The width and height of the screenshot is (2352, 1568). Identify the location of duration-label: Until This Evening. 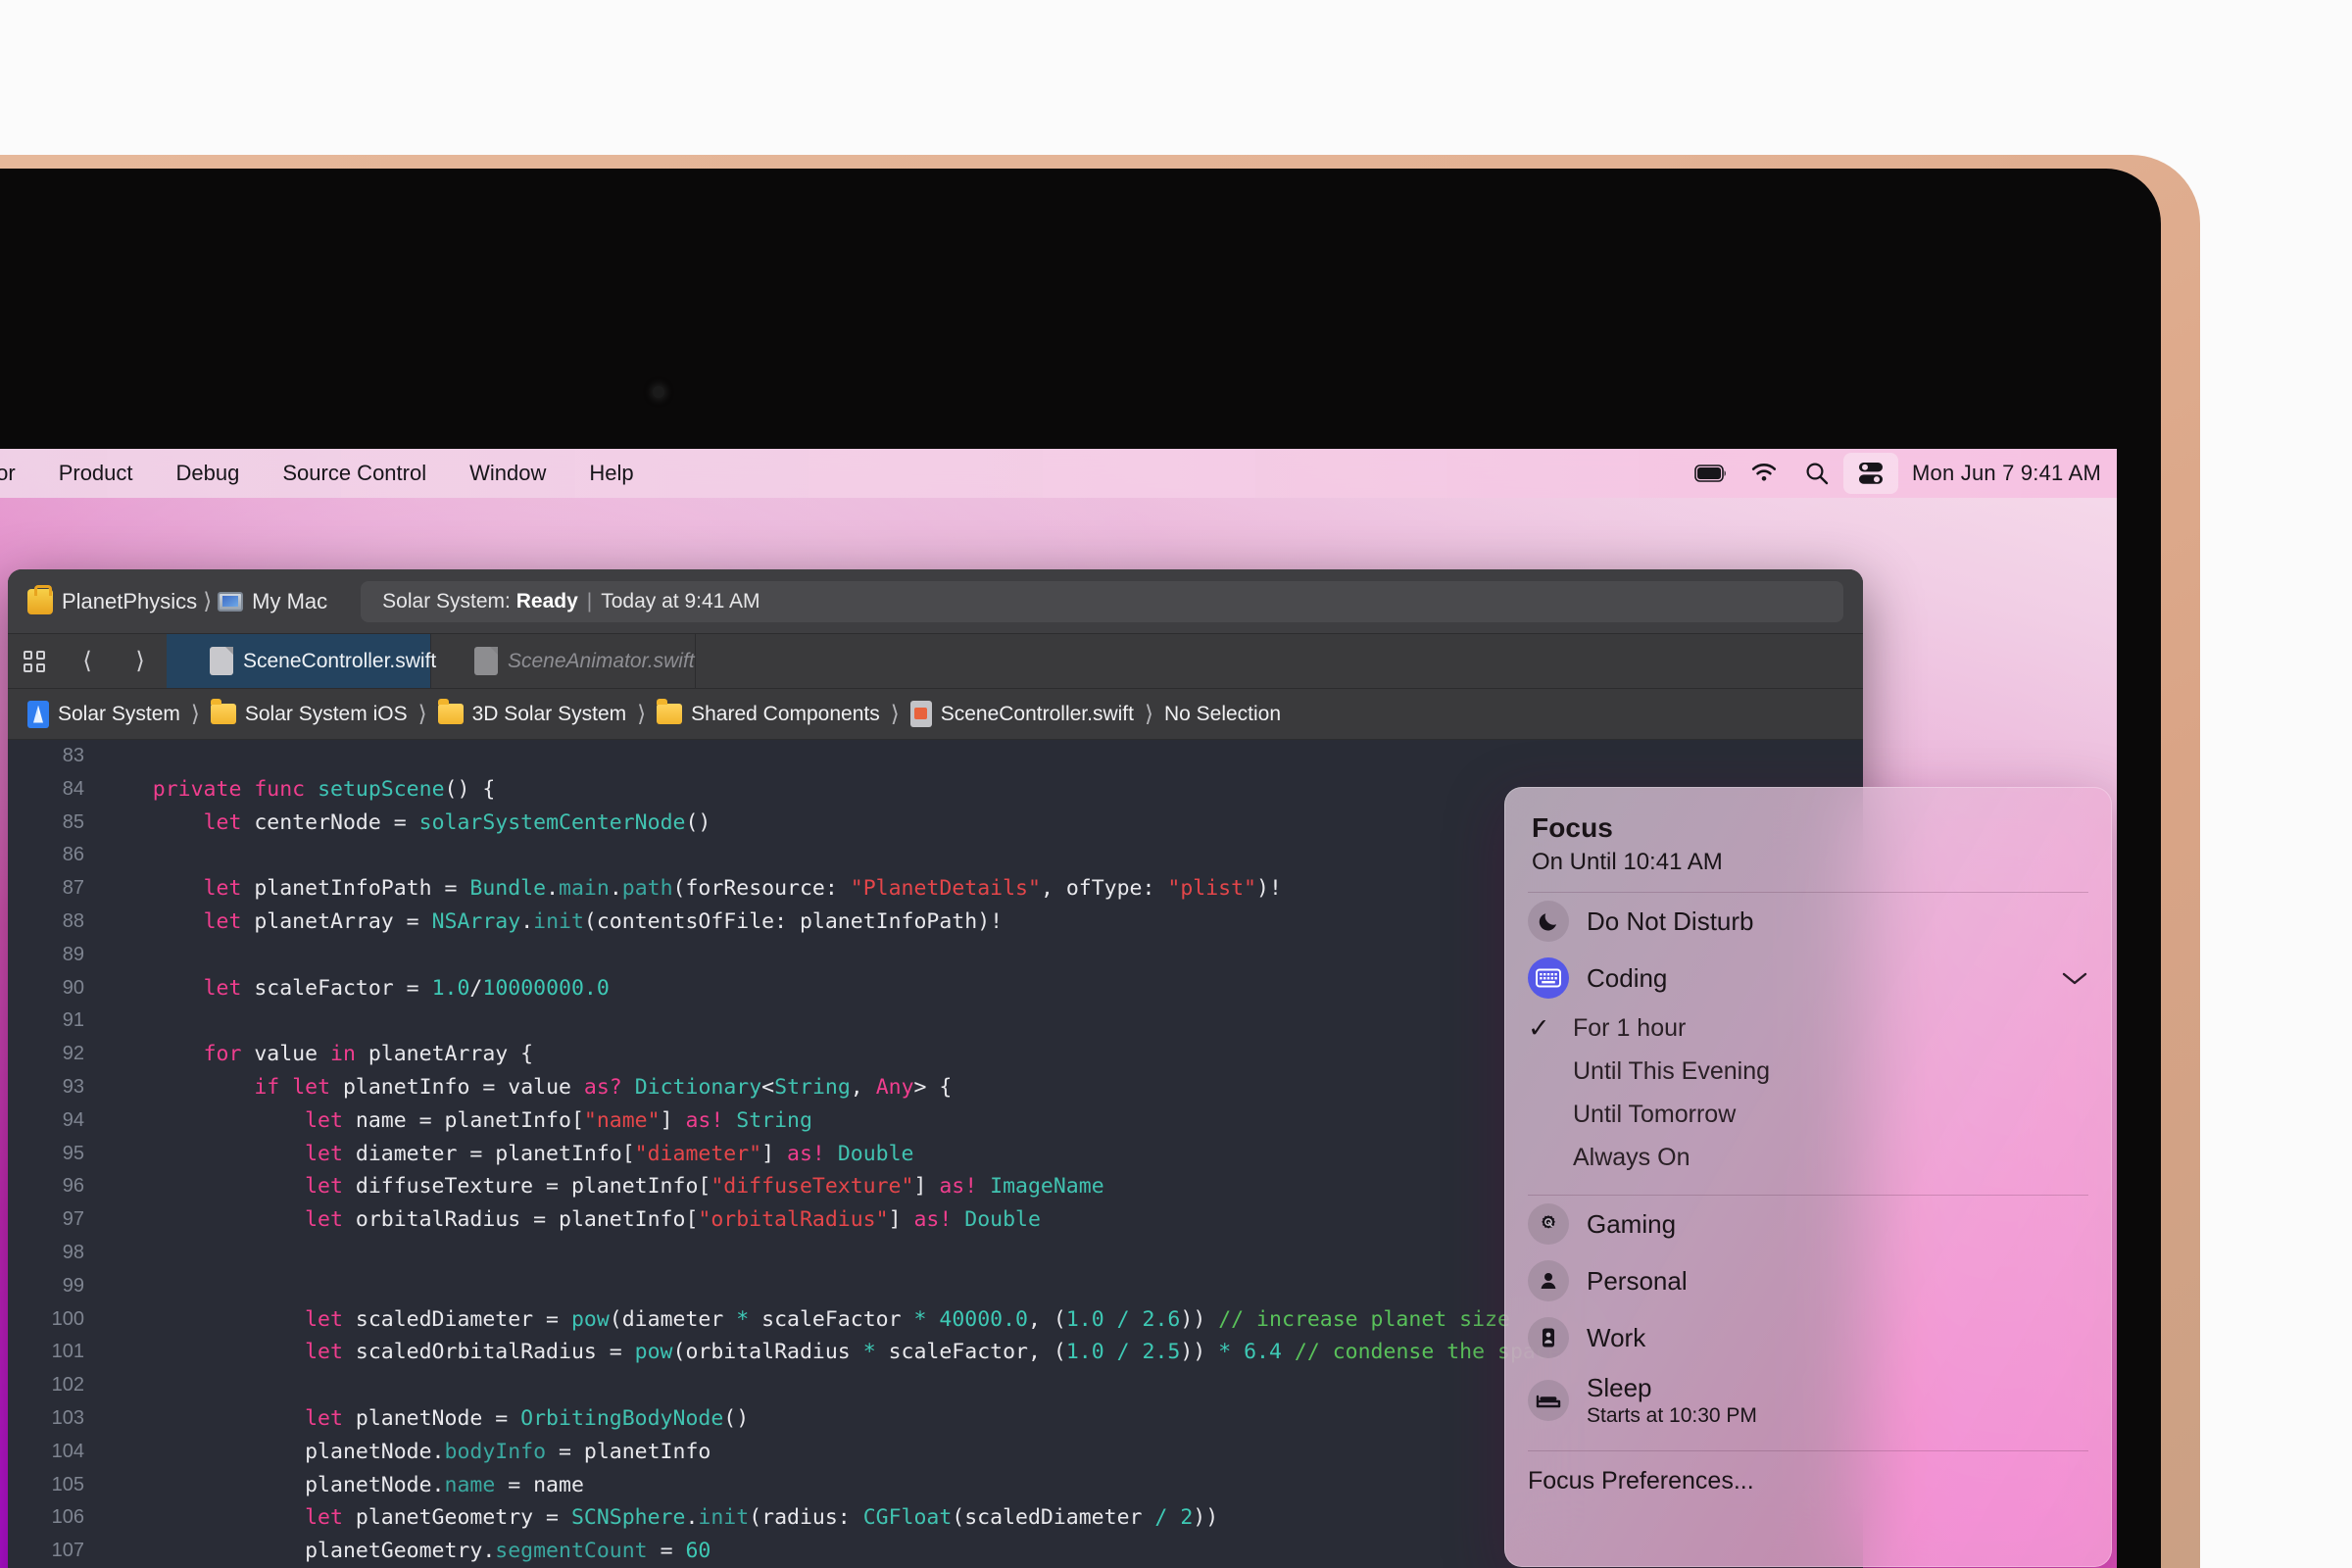
(1672, 1070).